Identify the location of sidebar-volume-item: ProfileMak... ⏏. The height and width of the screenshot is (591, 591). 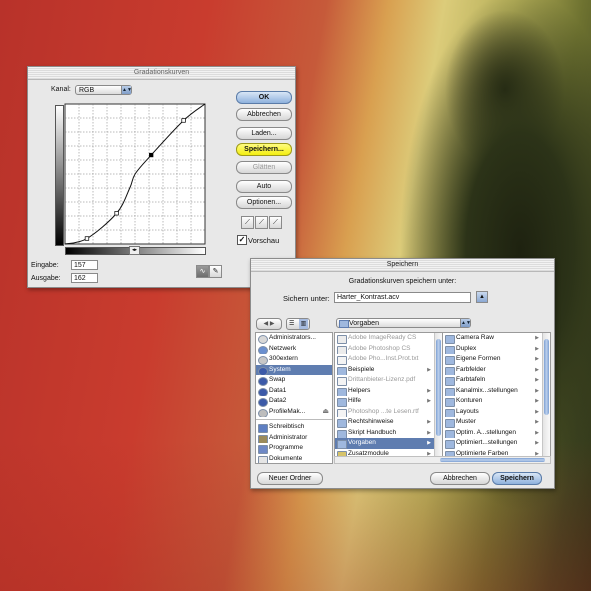
(294, 412).